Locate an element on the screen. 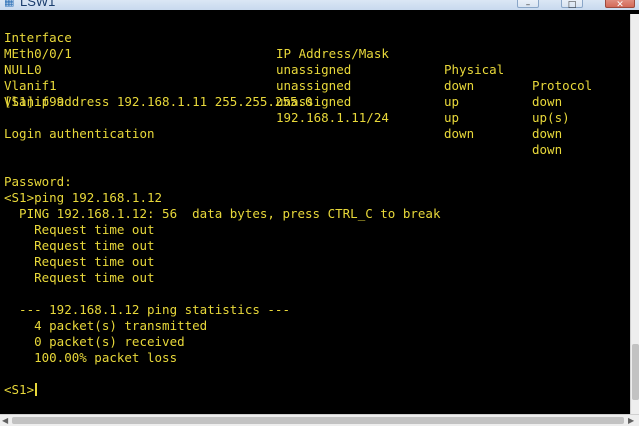  horizontal-scroll-thumb is located at coordinates (318, 420).